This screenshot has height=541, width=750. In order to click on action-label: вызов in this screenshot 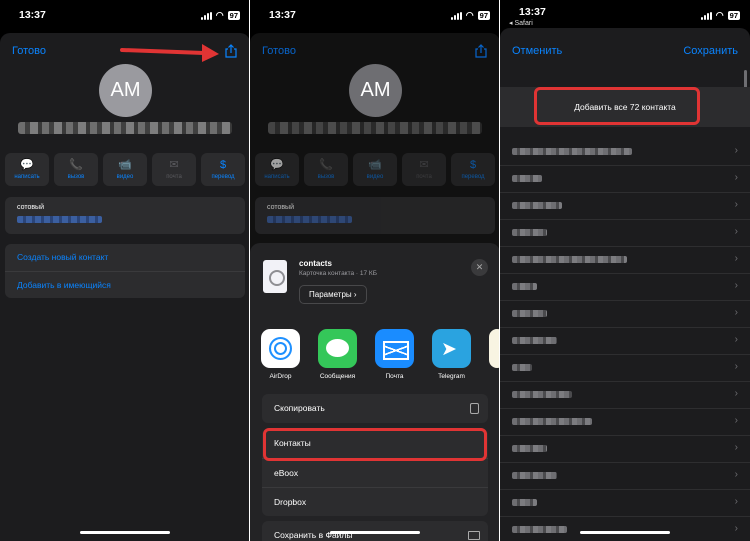, I will do `click(326, 177)`.